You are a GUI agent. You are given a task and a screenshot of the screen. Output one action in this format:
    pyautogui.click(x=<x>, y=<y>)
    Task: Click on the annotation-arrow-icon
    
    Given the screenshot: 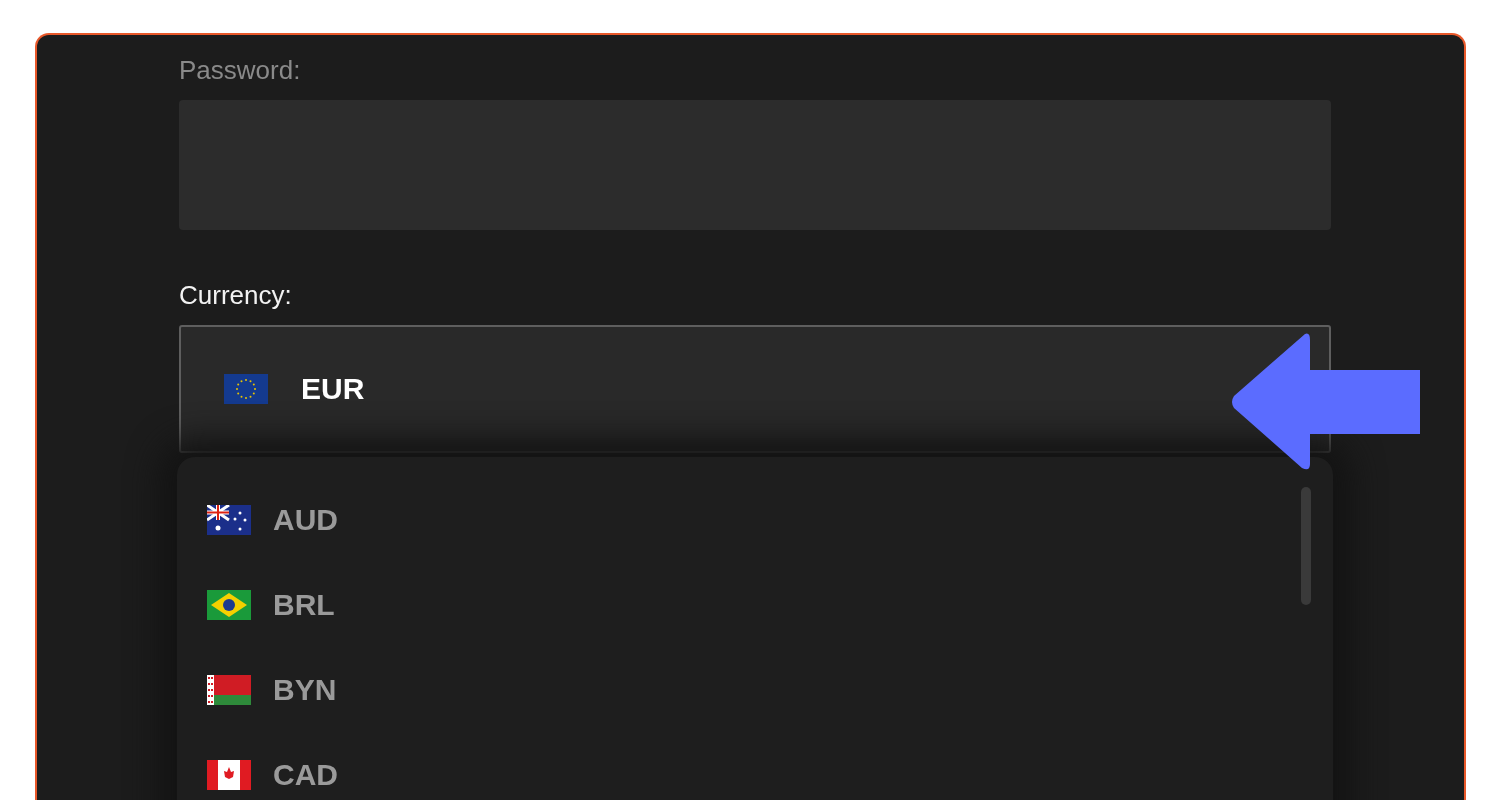 What is the action you would take?
    pyautogui.click(x=1326, y=402)
    